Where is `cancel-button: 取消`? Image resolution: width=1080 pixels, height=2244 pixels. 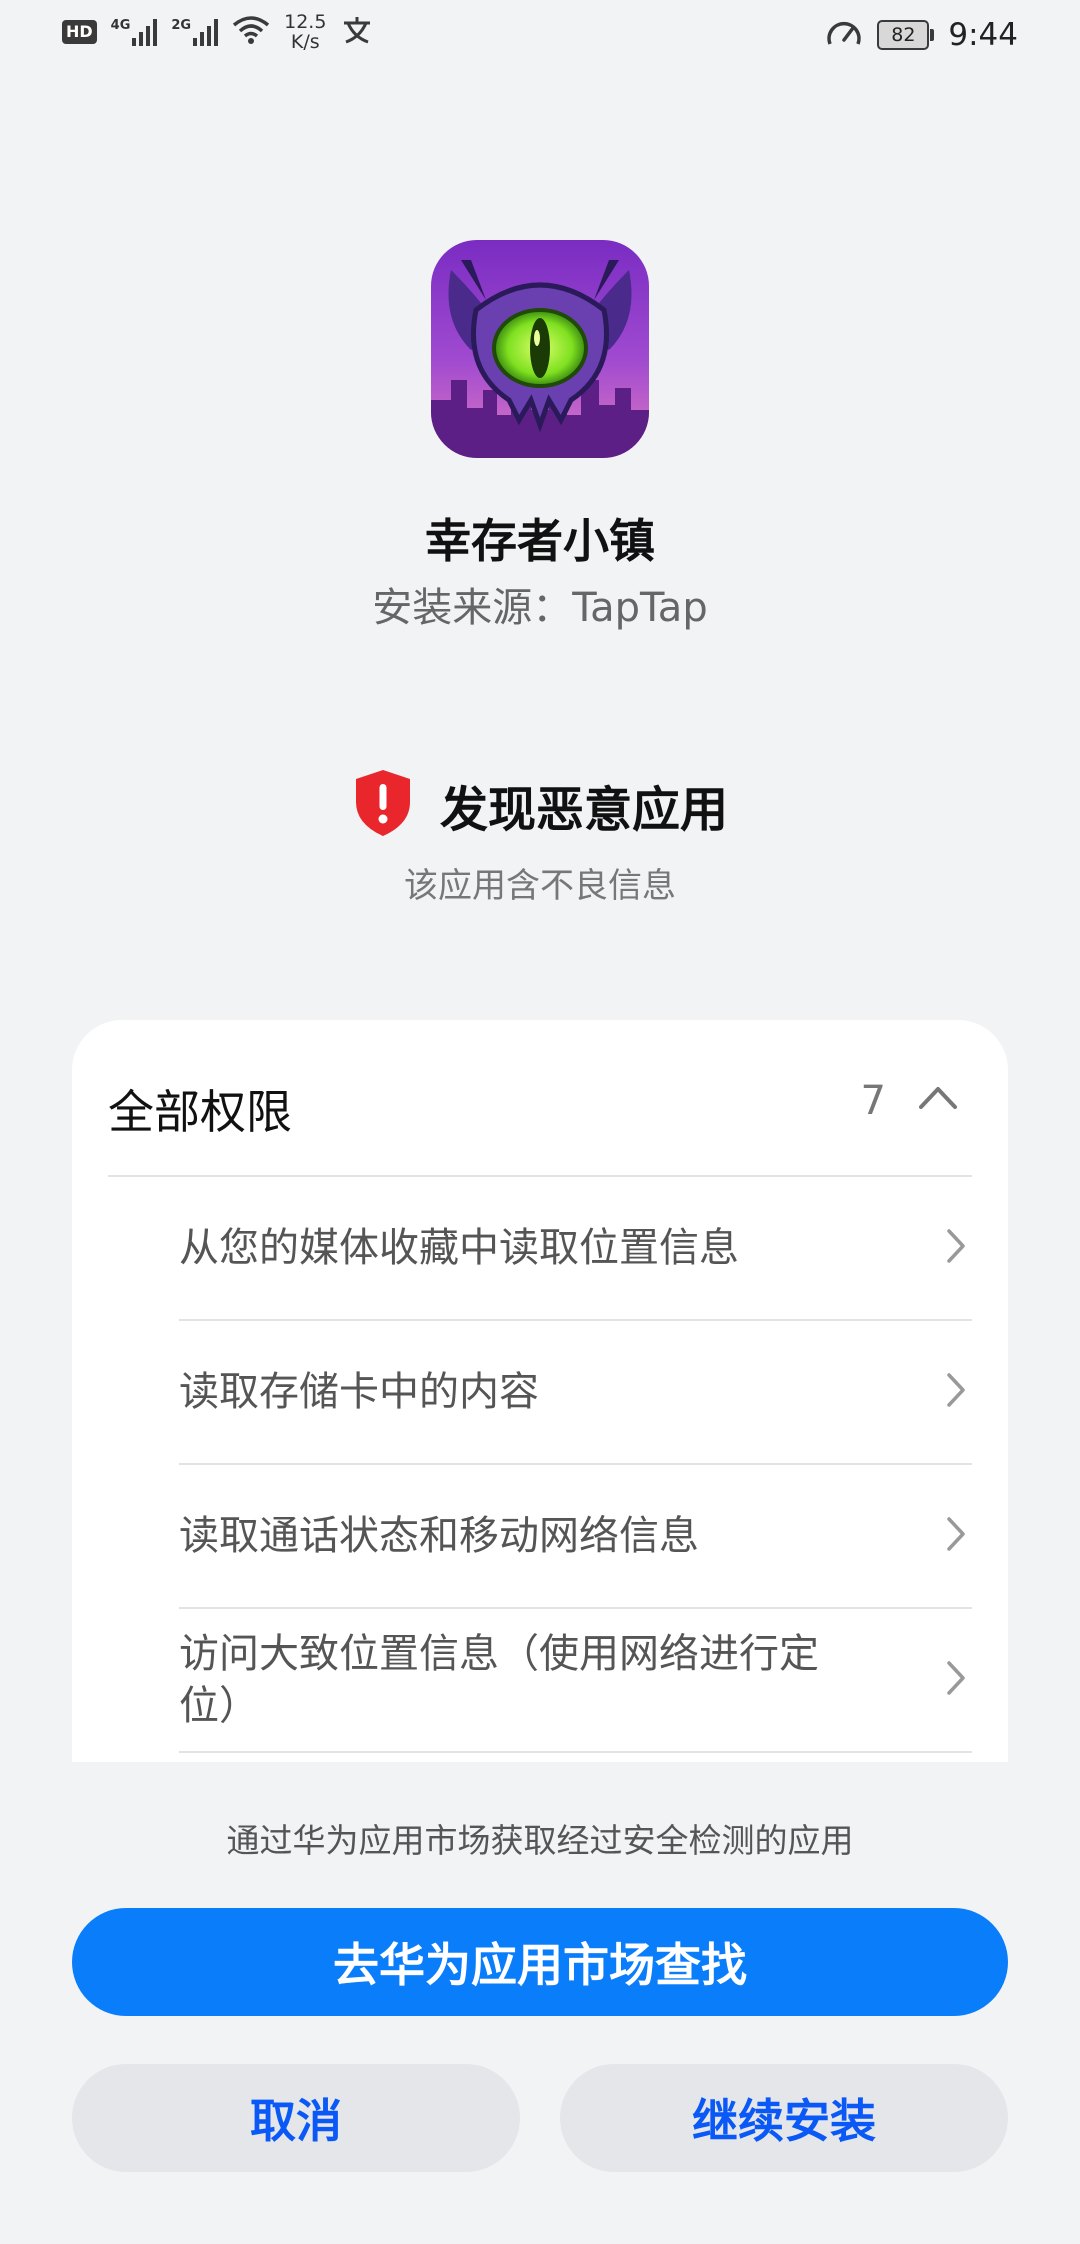
cancel-button: 取消 is located at coordinates (296, 2118).